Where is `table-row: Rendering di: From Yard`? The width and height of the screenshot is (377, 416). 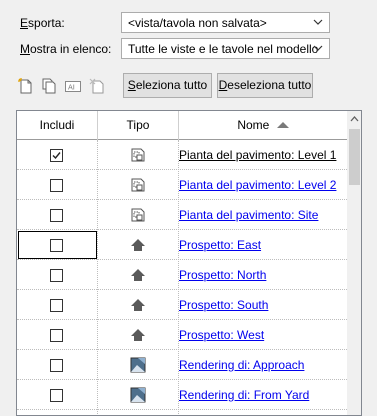
table-row: Rendering di: From Yard is located at coordinates (182, 395).